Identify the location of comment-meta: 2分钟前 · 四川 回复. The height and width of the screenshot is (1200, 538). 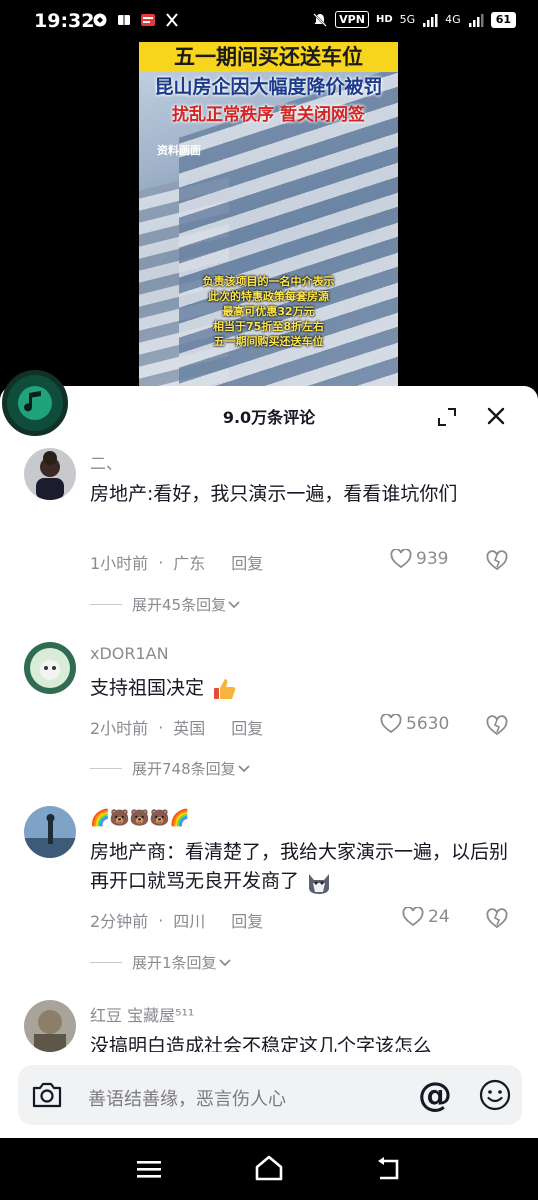
(176, 920).